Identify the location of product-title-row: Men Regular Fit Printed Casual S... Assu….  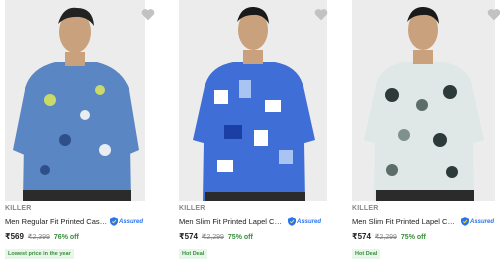
(87, 221).